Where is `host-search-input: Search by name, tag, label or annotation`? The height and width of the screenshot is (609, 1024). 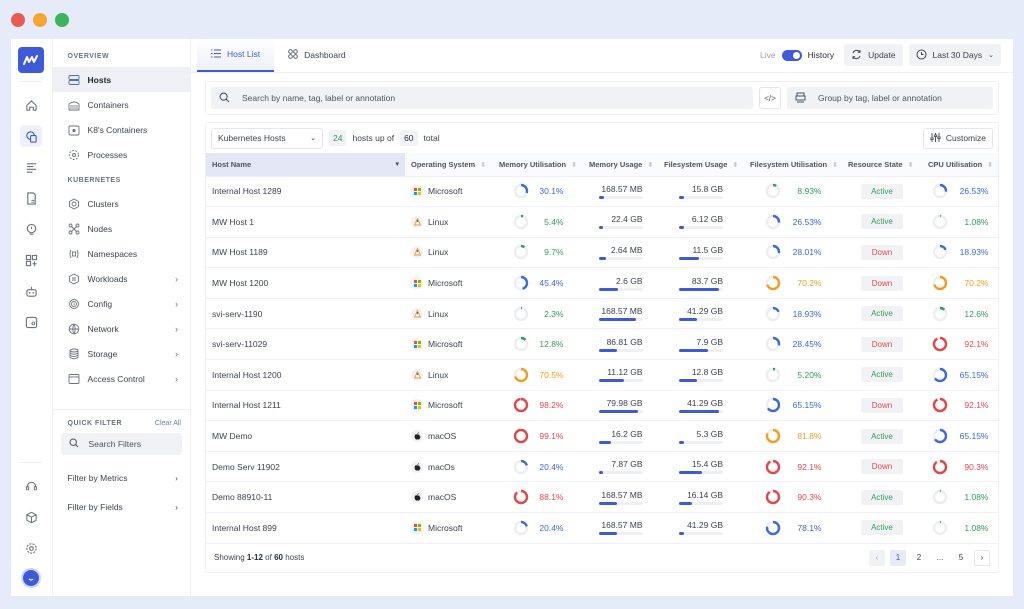 host-search-input: Search by name, tag, label or annotation is located at coordinates (482, 98).